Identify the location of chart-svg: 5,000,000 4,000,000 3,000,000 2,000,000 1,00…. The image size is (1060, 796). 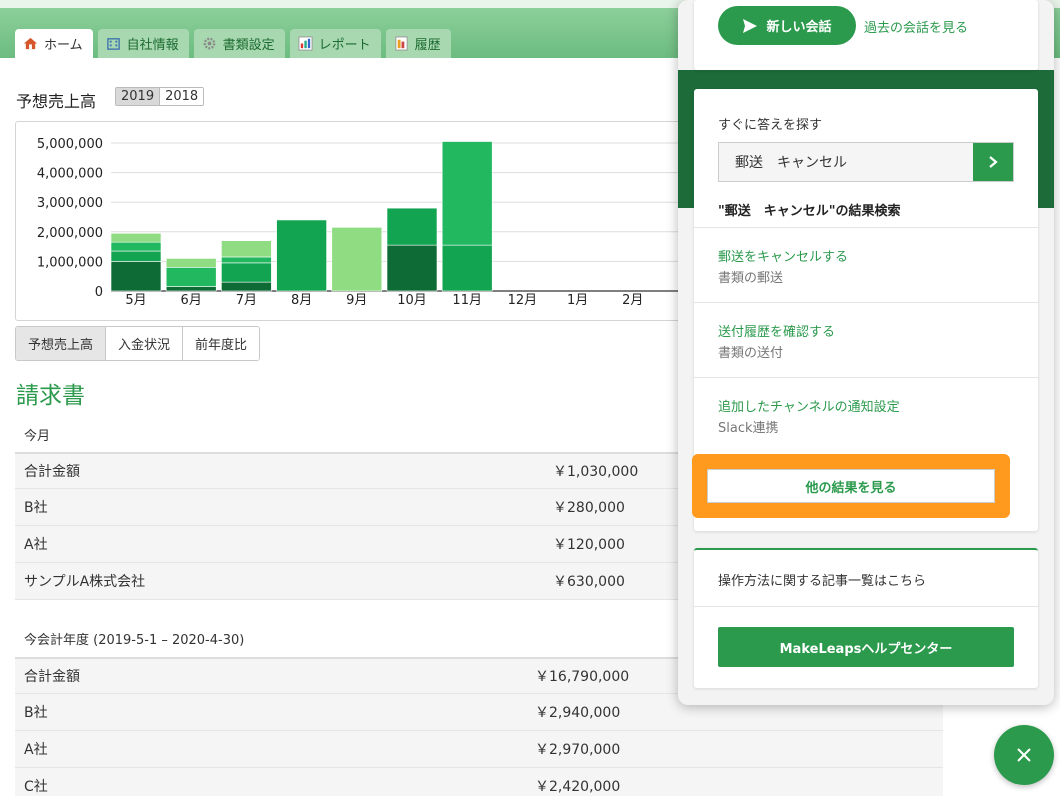
(374, 222).